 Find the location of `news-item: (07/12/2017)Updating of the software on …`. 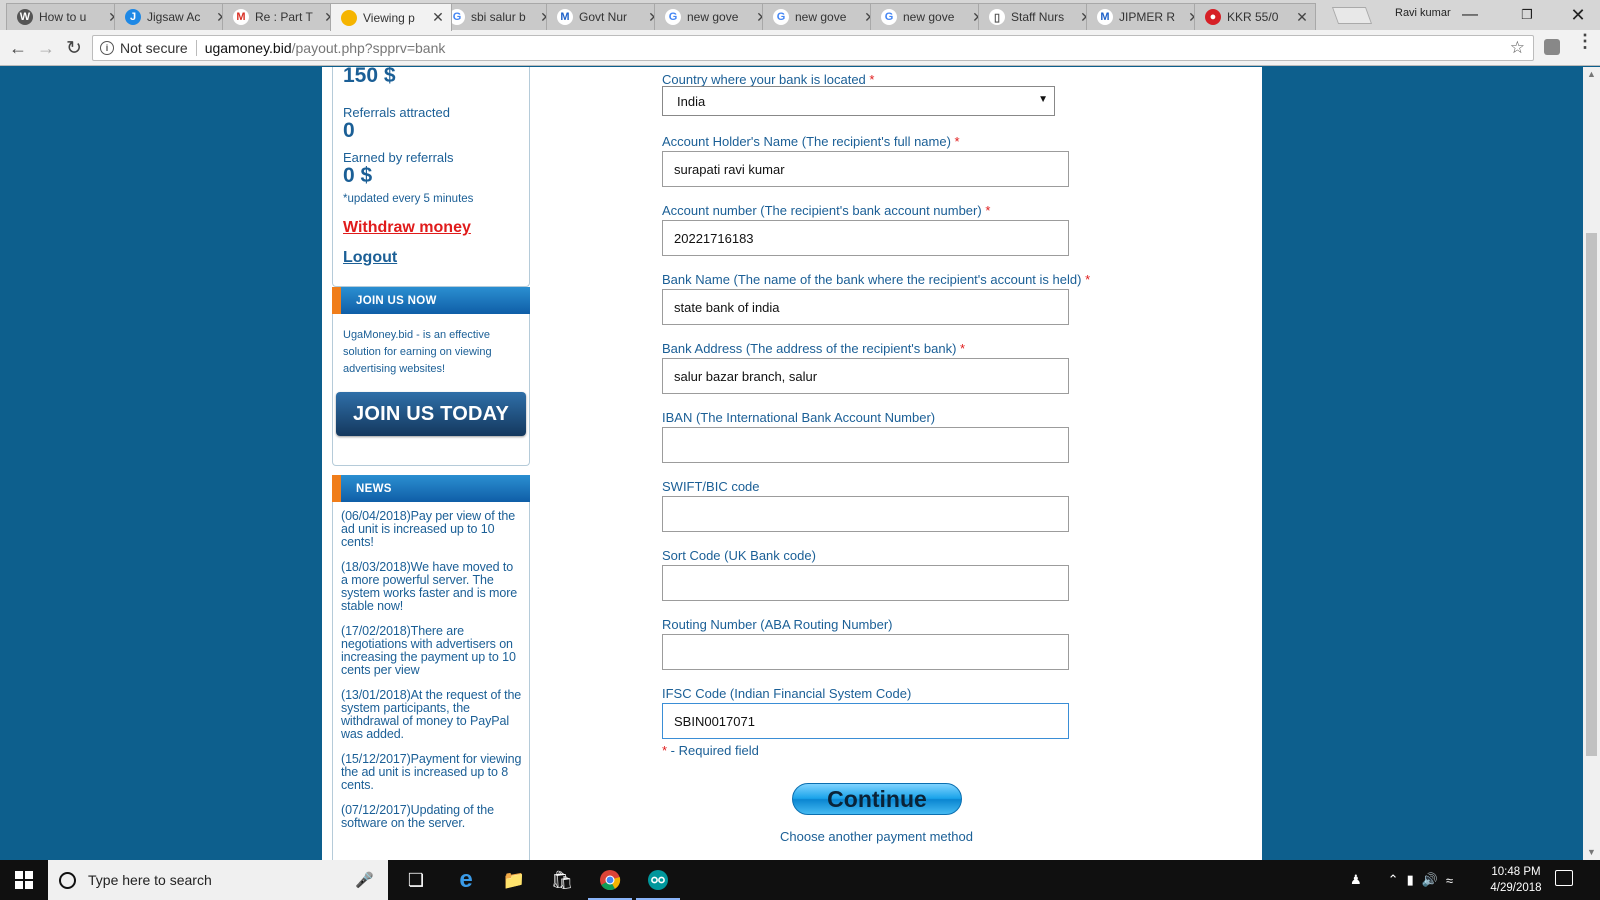

news-item: (07/12/2017)Updating of the software on … is located at coordinates (417, 816).